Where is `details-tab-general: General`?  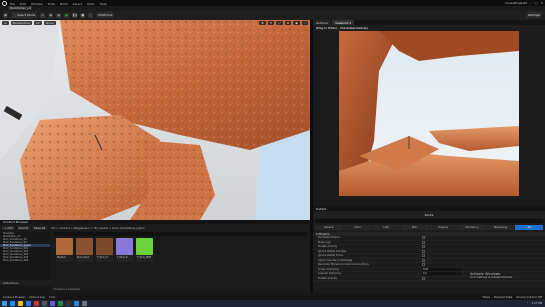 details-tab-general: General is located at coordinates (329, 227).